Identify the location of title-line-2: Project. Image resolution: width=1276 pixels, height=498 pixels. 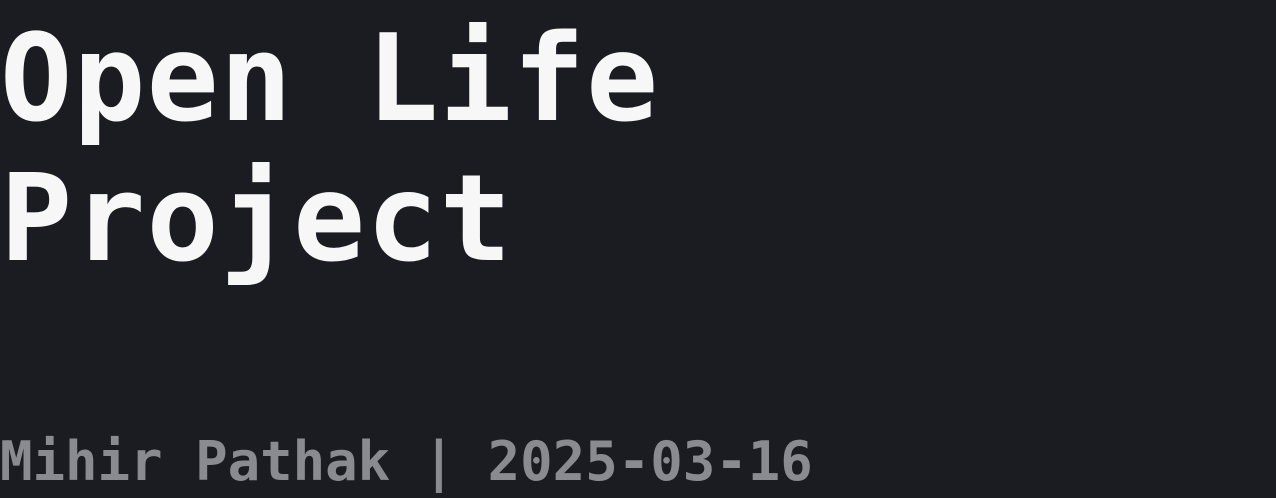
(256, 219).